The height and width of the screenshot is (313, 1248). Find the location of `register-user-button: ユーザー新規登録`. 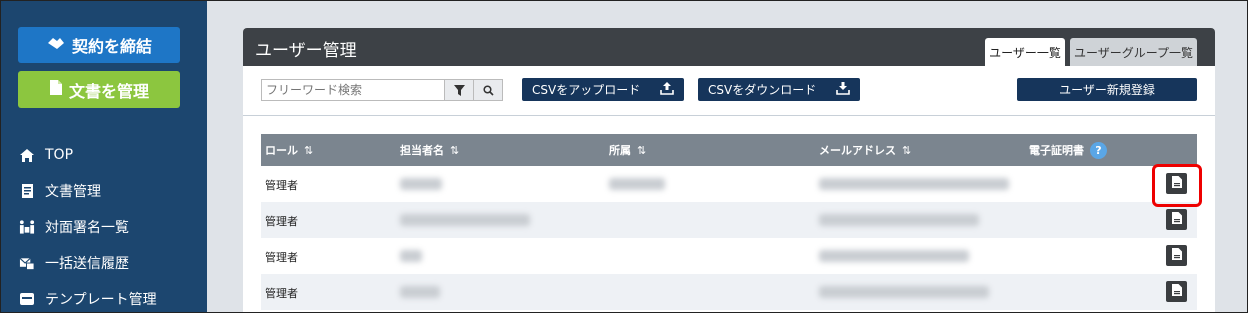

register-user-button: ユーザー新規登録 is located at coordinates (1107, 89).